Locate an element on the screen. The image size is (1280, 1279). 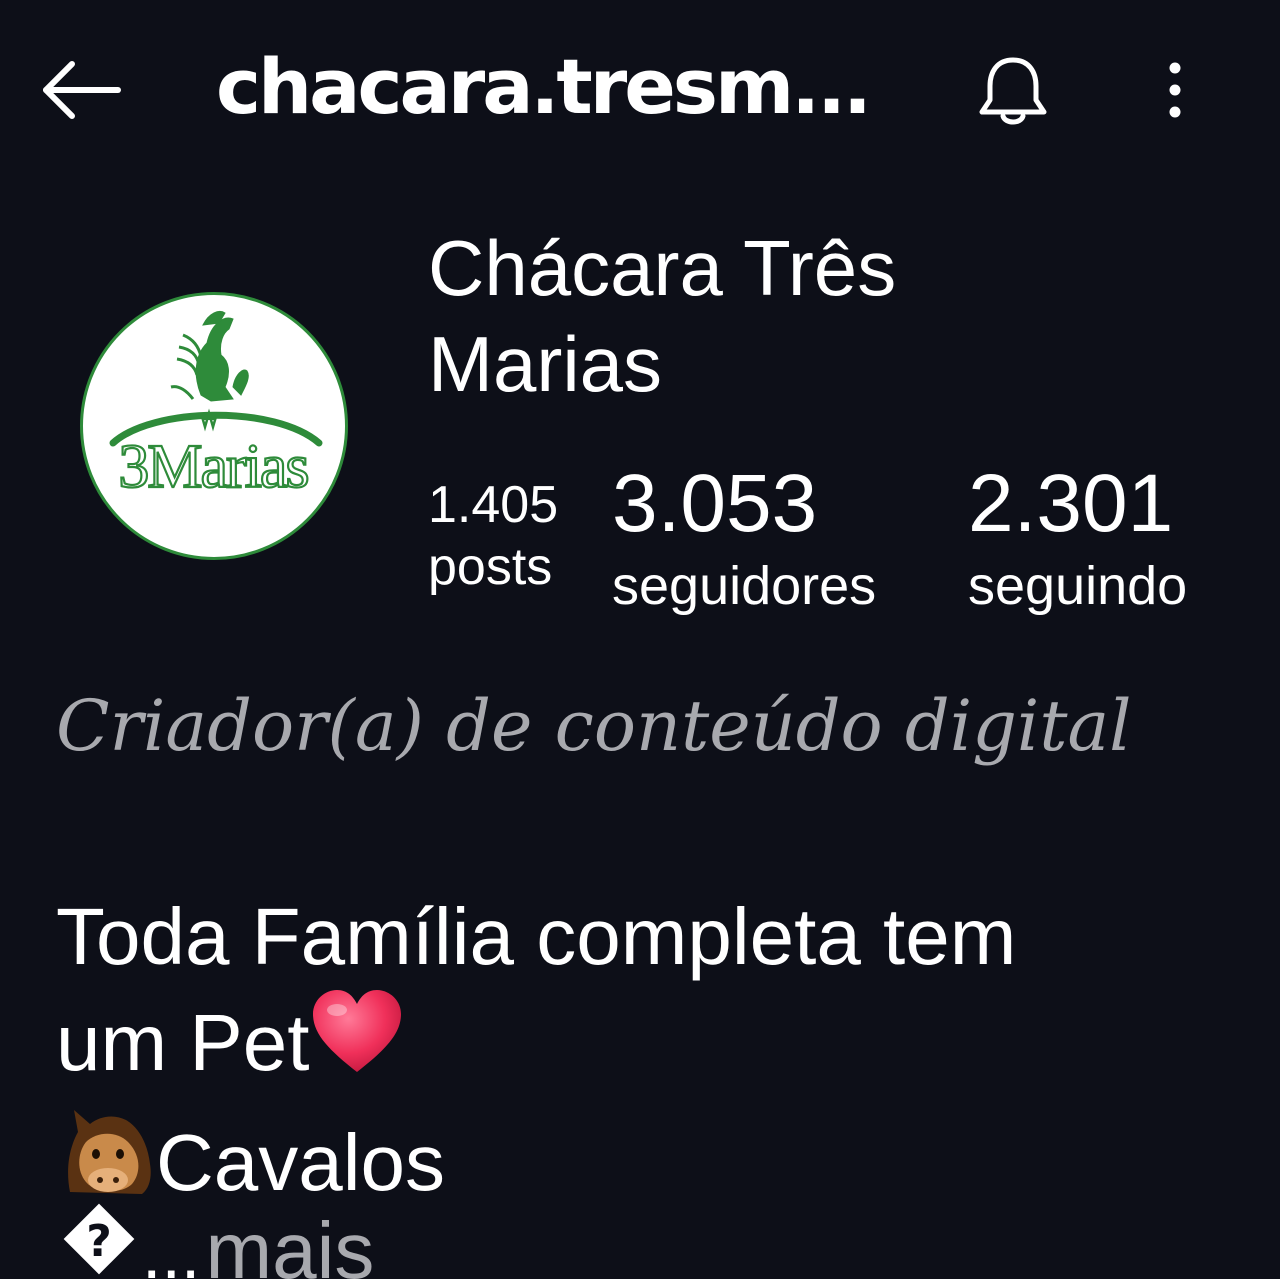
bio-cavalos-text: Cavalos is located at coordinates (301, 1162).